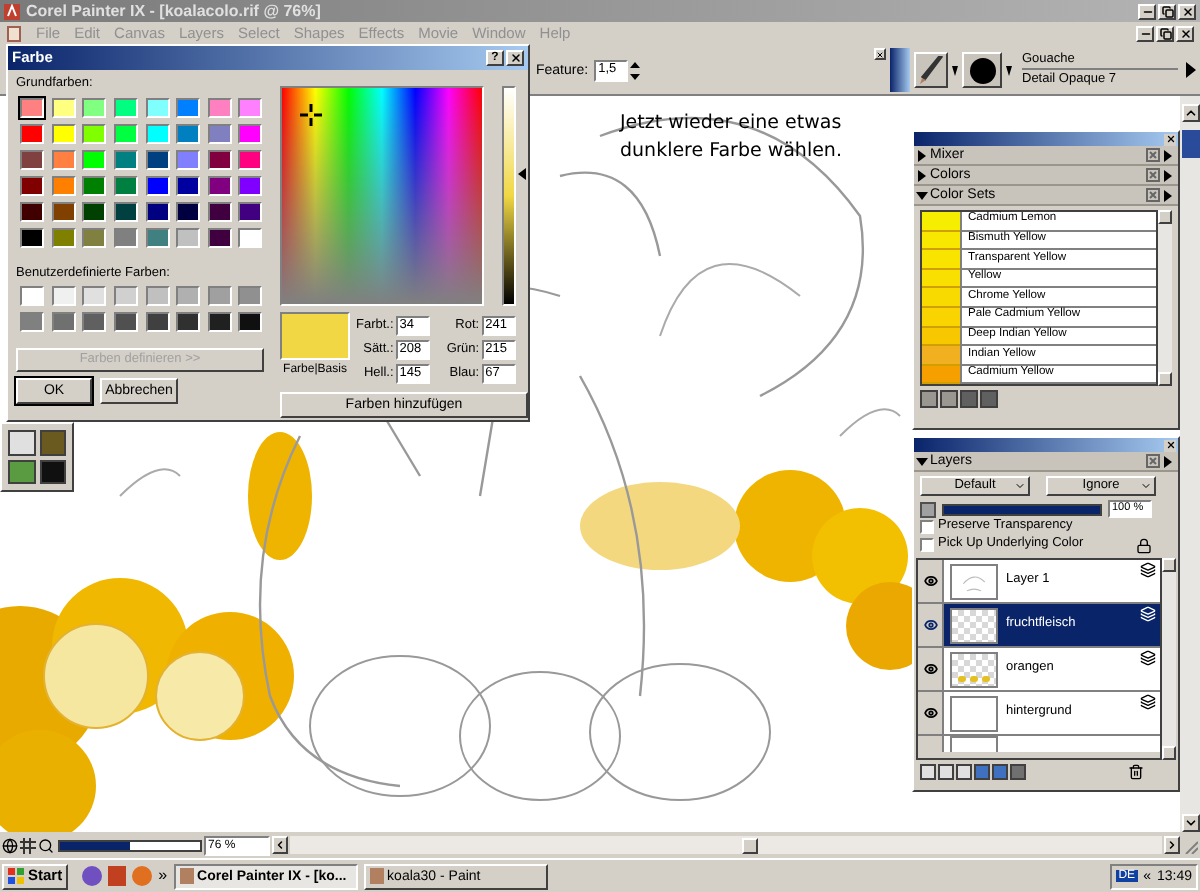 Image resolution: width=1200 pixels, height=892 pixels. What do you see at coordinates (130, 845) in the screenshot?
I see `zoom-slider` at bounding box center [130, 845].